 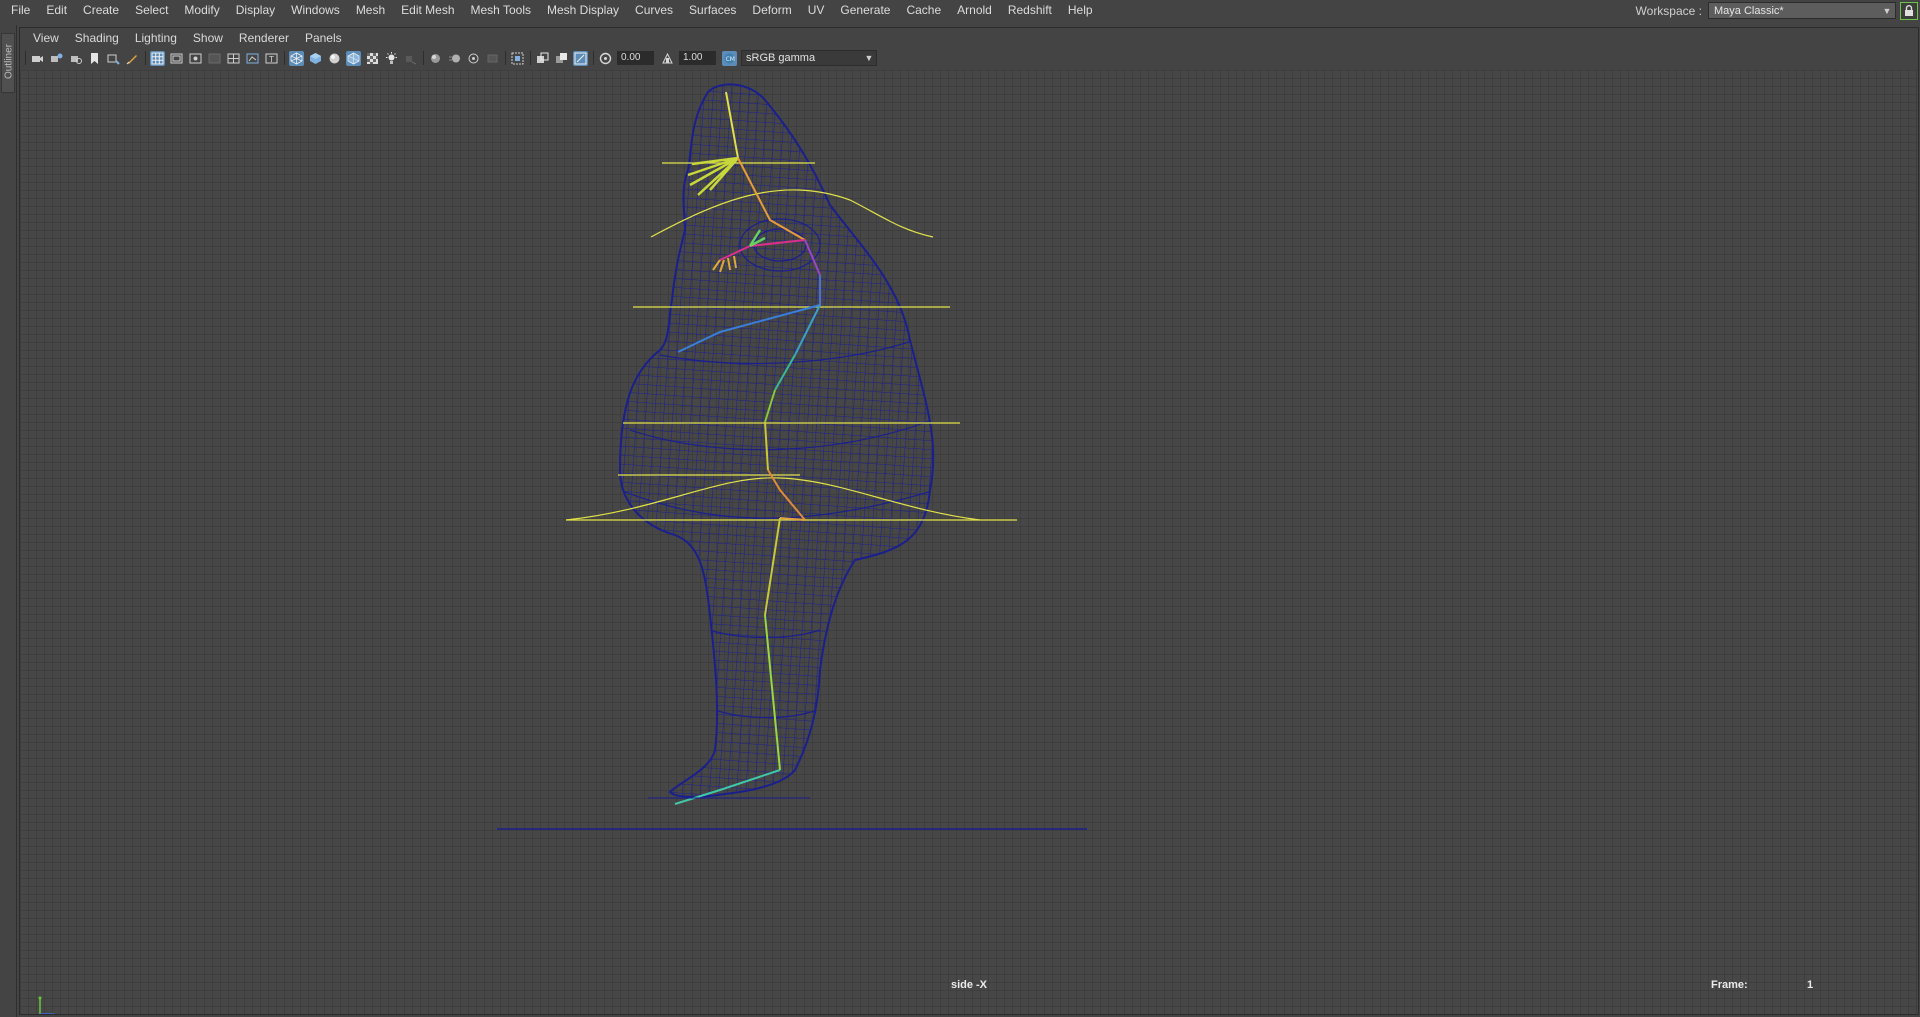 What do you see at coordinates (969, 985) in the screenshot?
I see `camera-name-label: side -X` at bounding box center [969, 985].